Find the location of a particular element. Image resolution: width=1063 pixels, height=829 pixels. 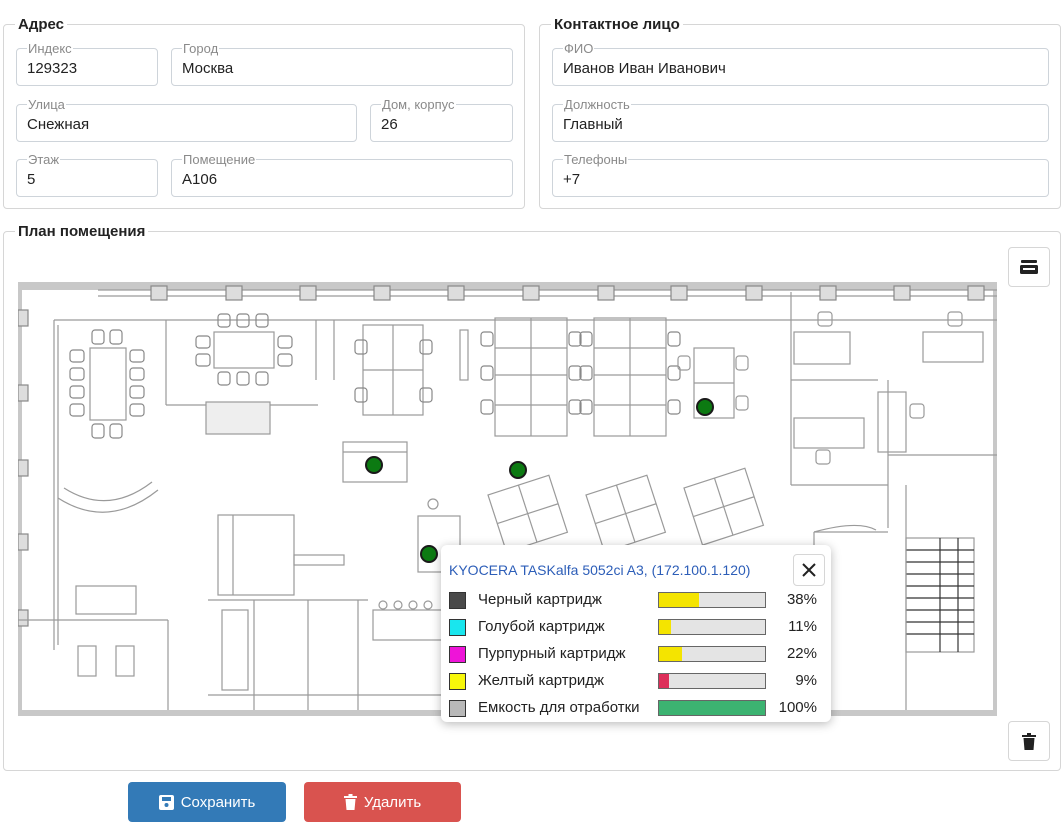

scan-button is located at coordinates (1029, 267).